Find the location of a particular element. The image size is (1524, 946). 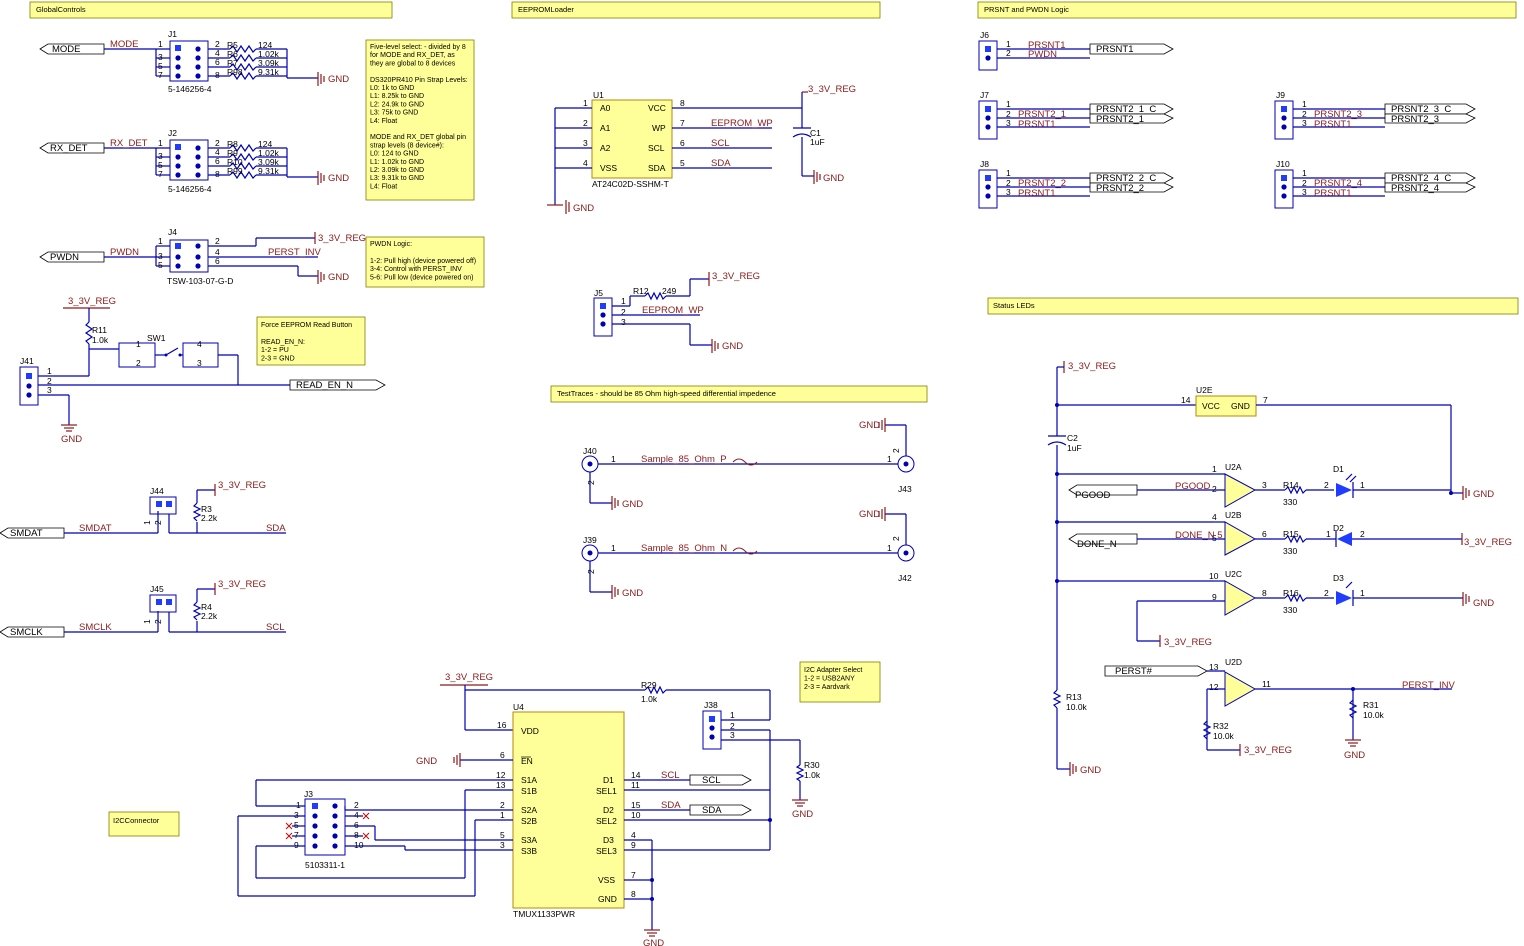

ref-r29: R29 is located at coordinates (649, 685).